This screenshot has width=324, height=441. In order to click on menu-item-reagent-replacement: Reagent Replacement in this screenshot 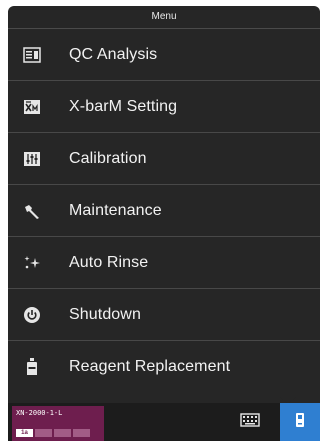, I will do `click(164, 367)`.